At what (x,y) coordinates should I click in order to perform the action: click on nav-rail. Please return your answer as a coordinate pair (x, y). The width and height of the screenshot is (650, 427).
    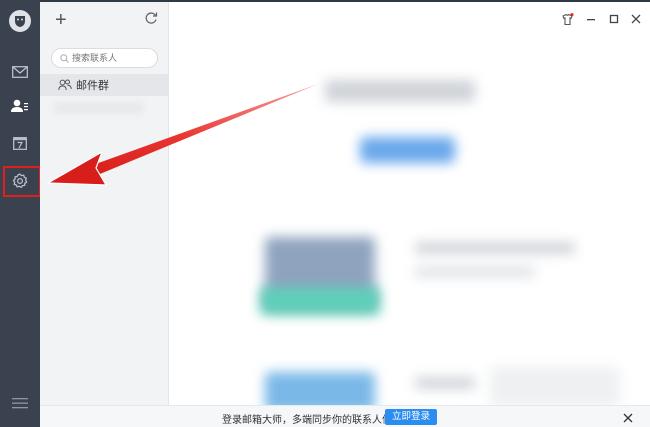
    Looking at the image, I should click on (20, 213).